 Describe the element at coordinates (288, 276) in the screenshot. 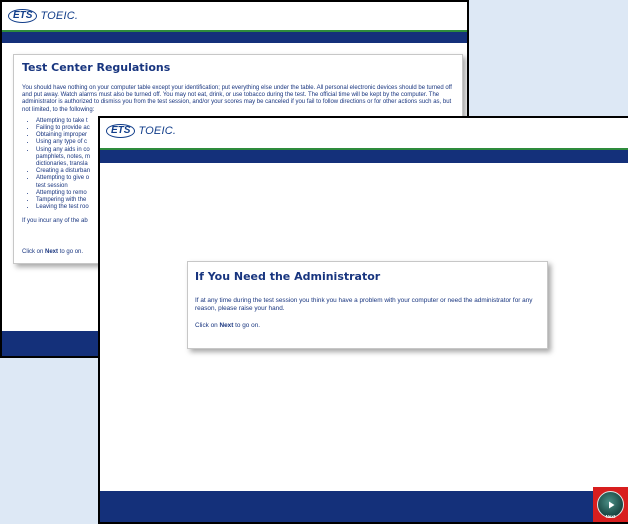

I see `administrator-title: If You Need the Administrator` at that location.